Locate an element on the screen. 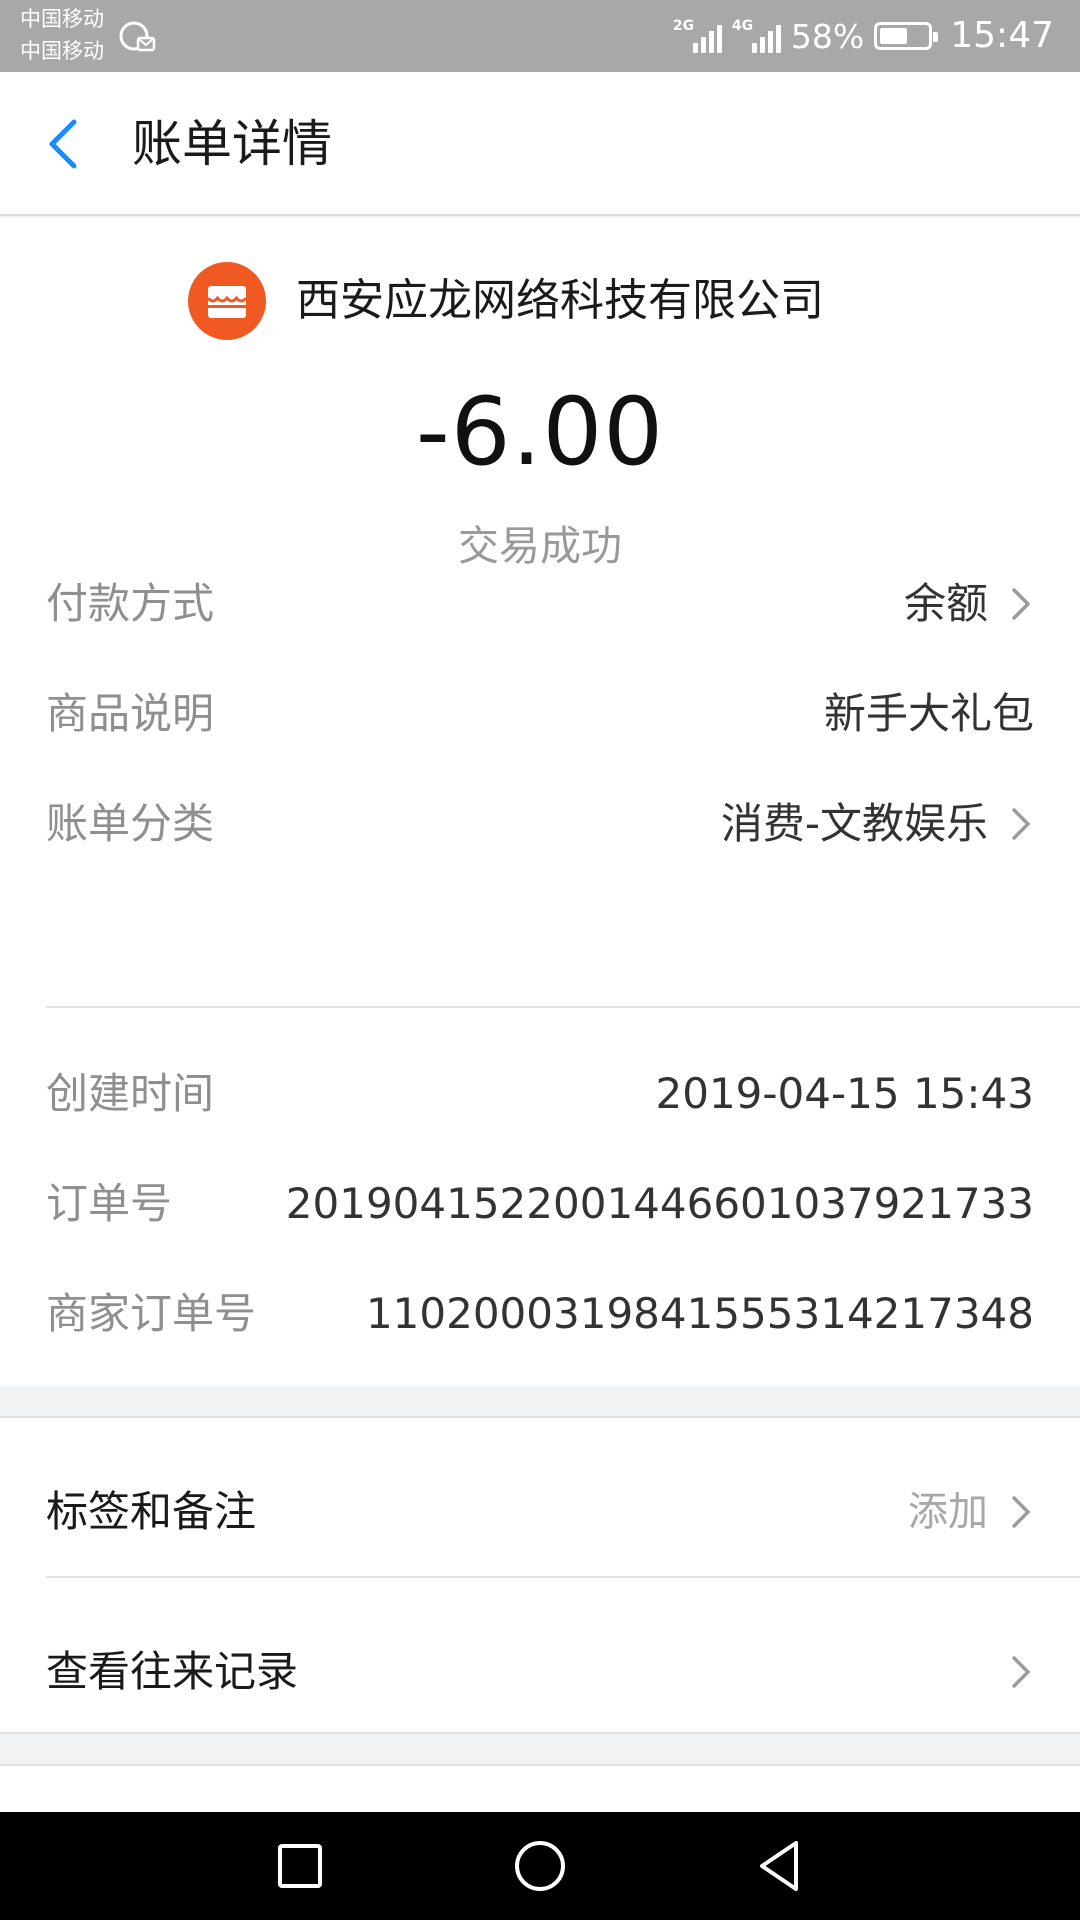  battery-icon is located at coordinates (906, 36).